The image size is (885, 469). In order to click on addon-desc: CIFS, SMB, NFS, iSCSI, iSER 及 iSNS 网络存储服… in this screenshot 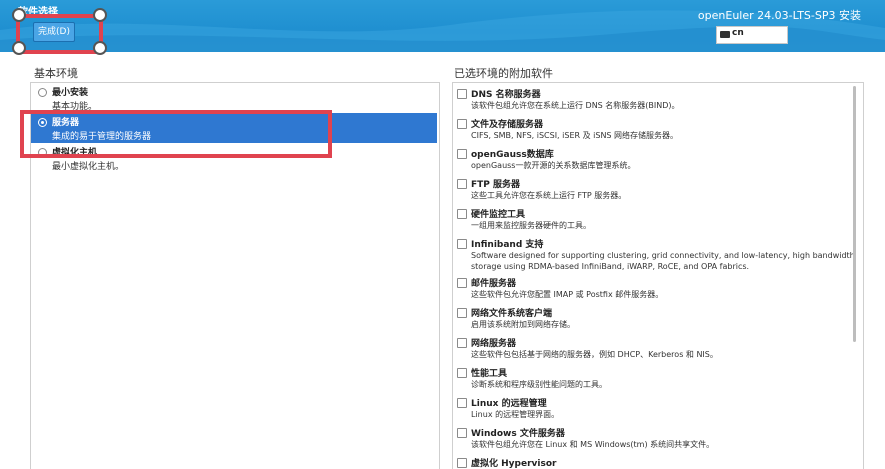, I will do `click(575, 135)`.